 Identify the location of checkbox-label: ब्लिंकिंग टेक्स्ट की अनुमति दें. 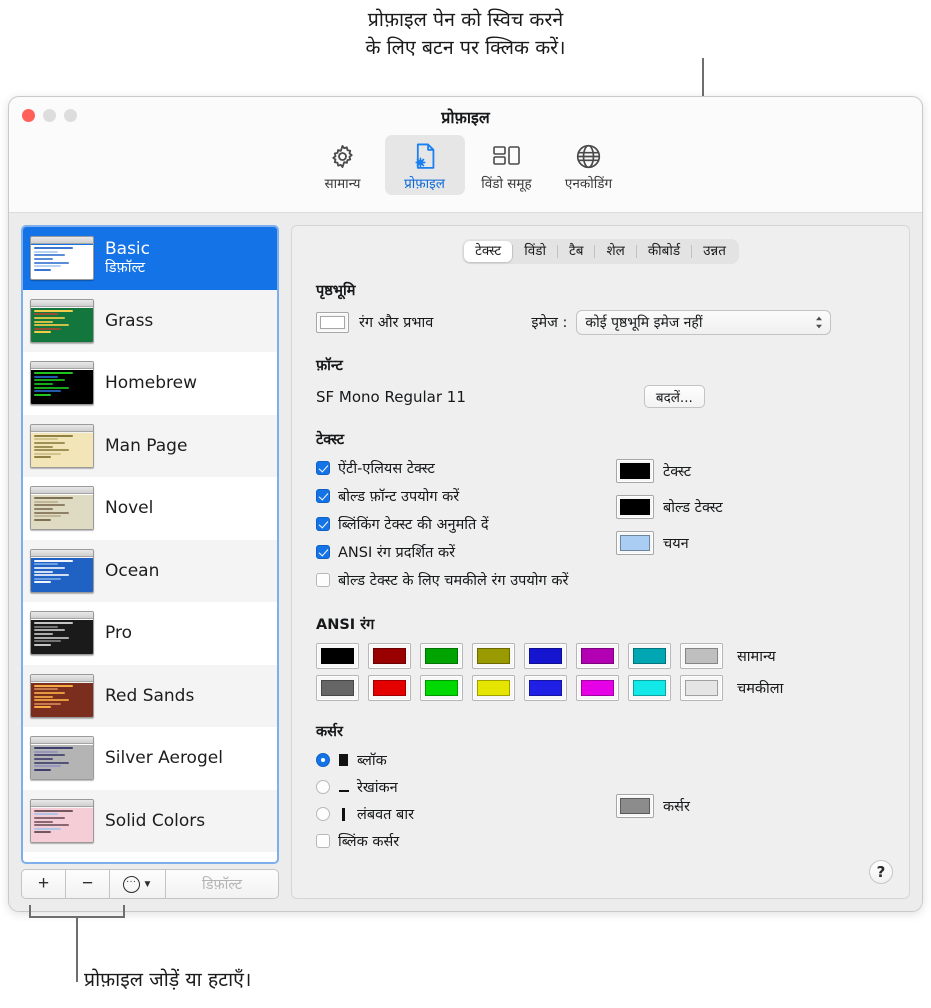
(413, 525).